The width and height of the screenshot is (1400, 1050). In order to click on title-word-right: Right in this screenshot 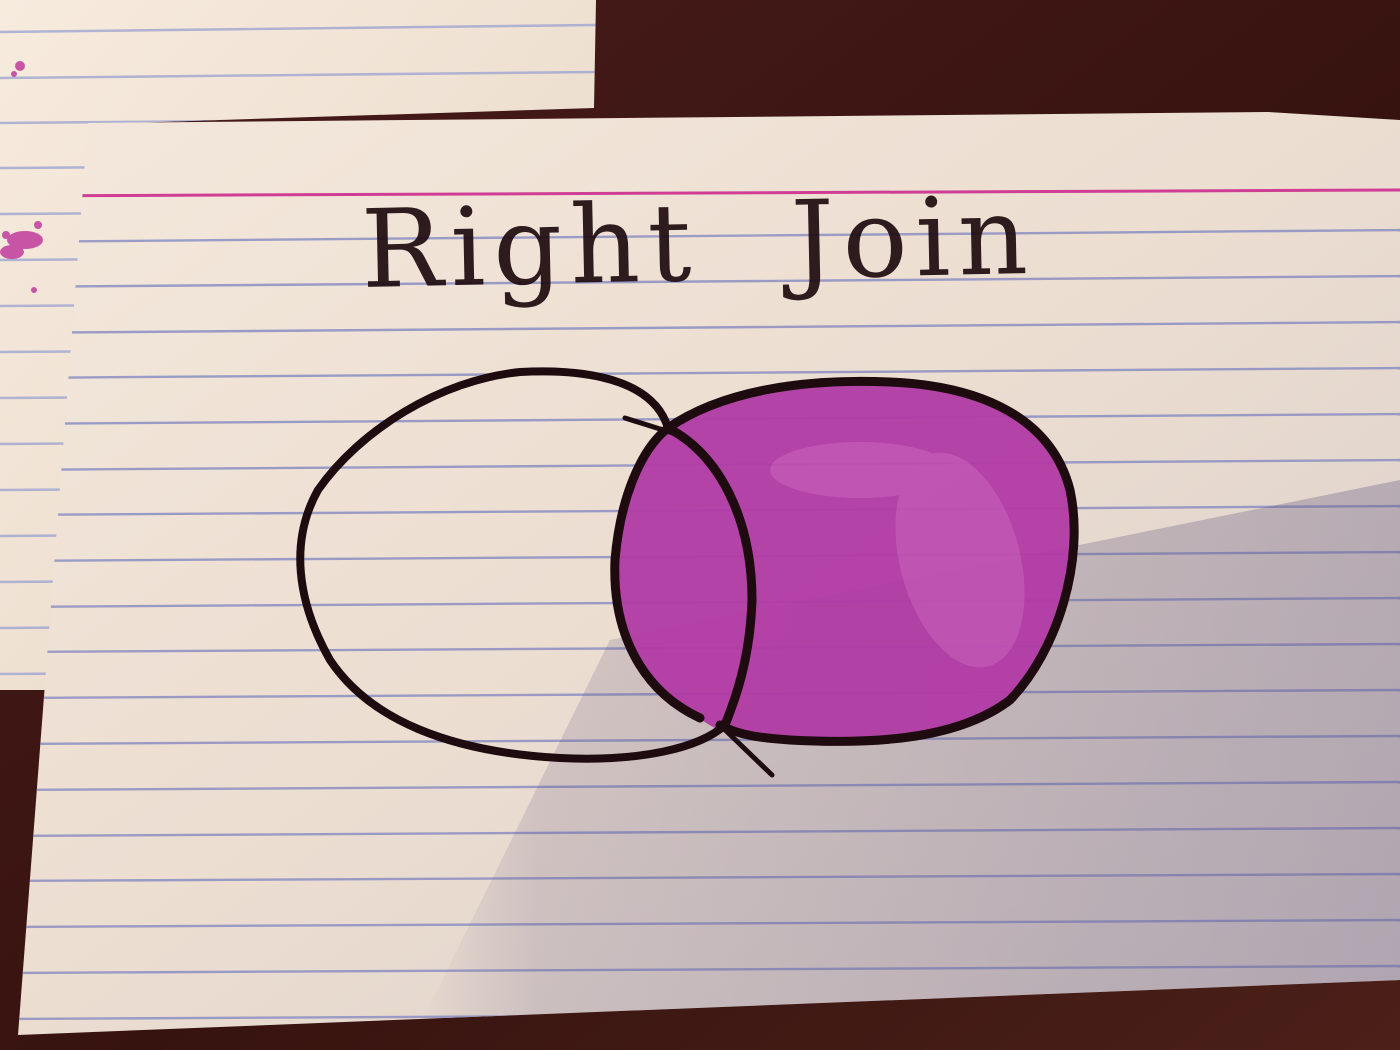, I will do `click(530, 246)`.